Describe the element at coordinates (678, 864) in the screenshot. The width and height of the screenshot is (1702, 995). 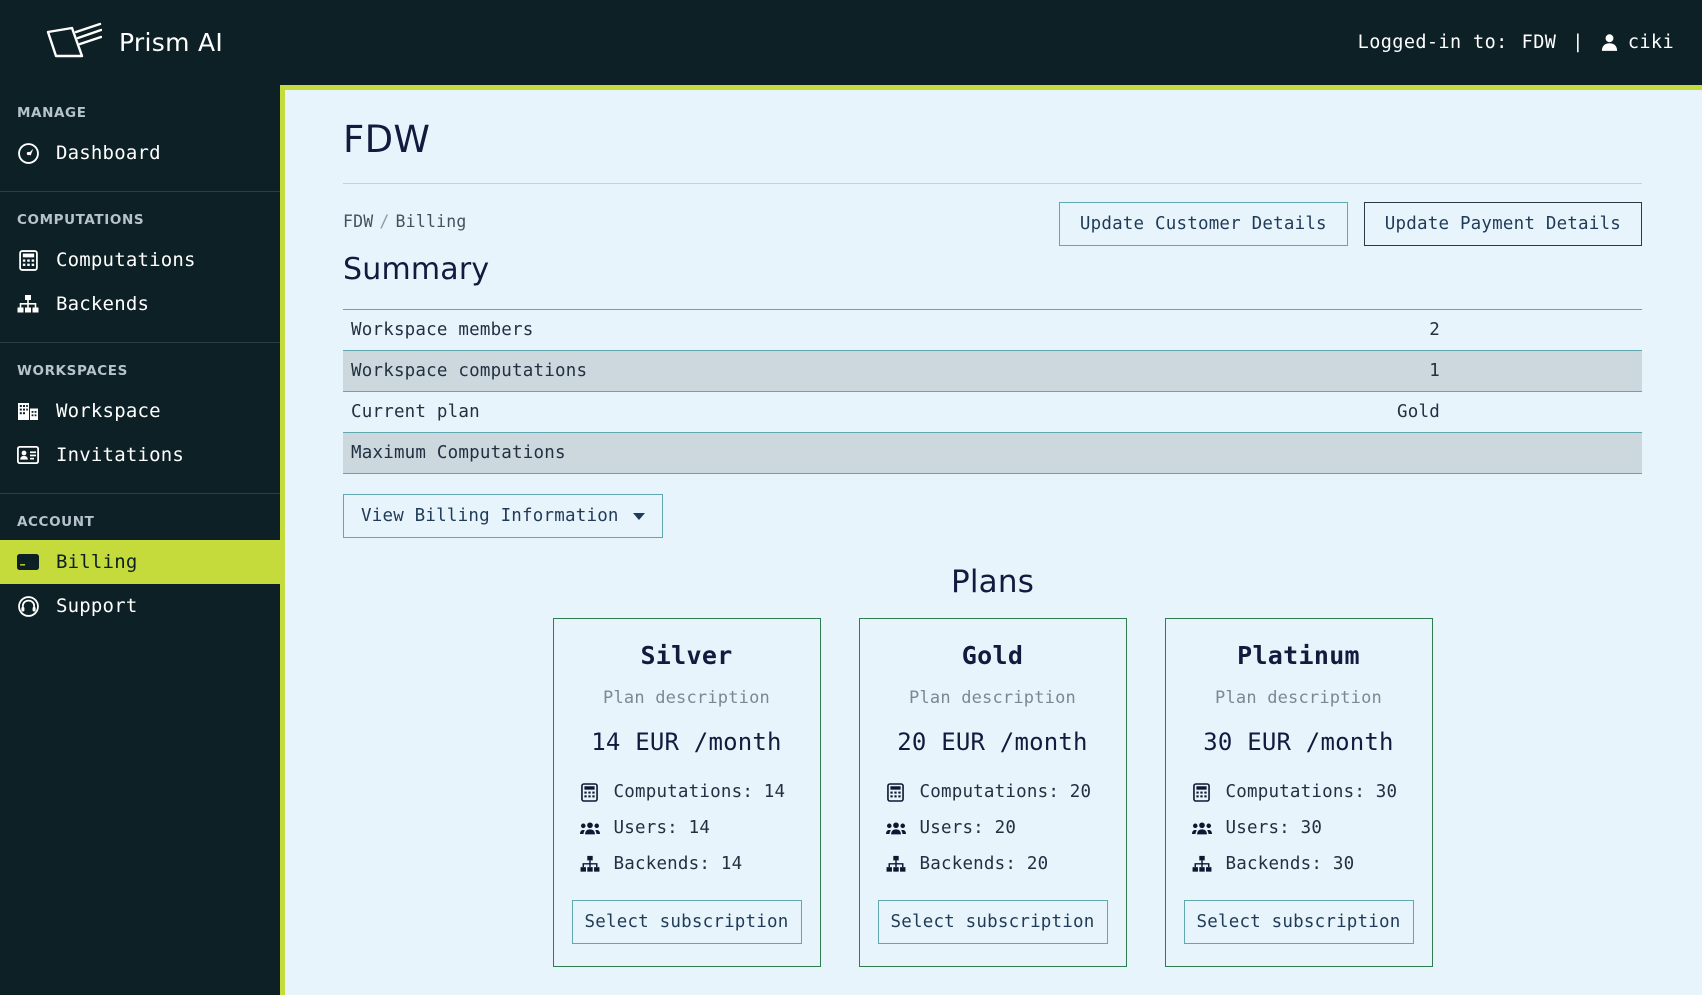
I see `plan-feature-text: Backends: 14` at that location.